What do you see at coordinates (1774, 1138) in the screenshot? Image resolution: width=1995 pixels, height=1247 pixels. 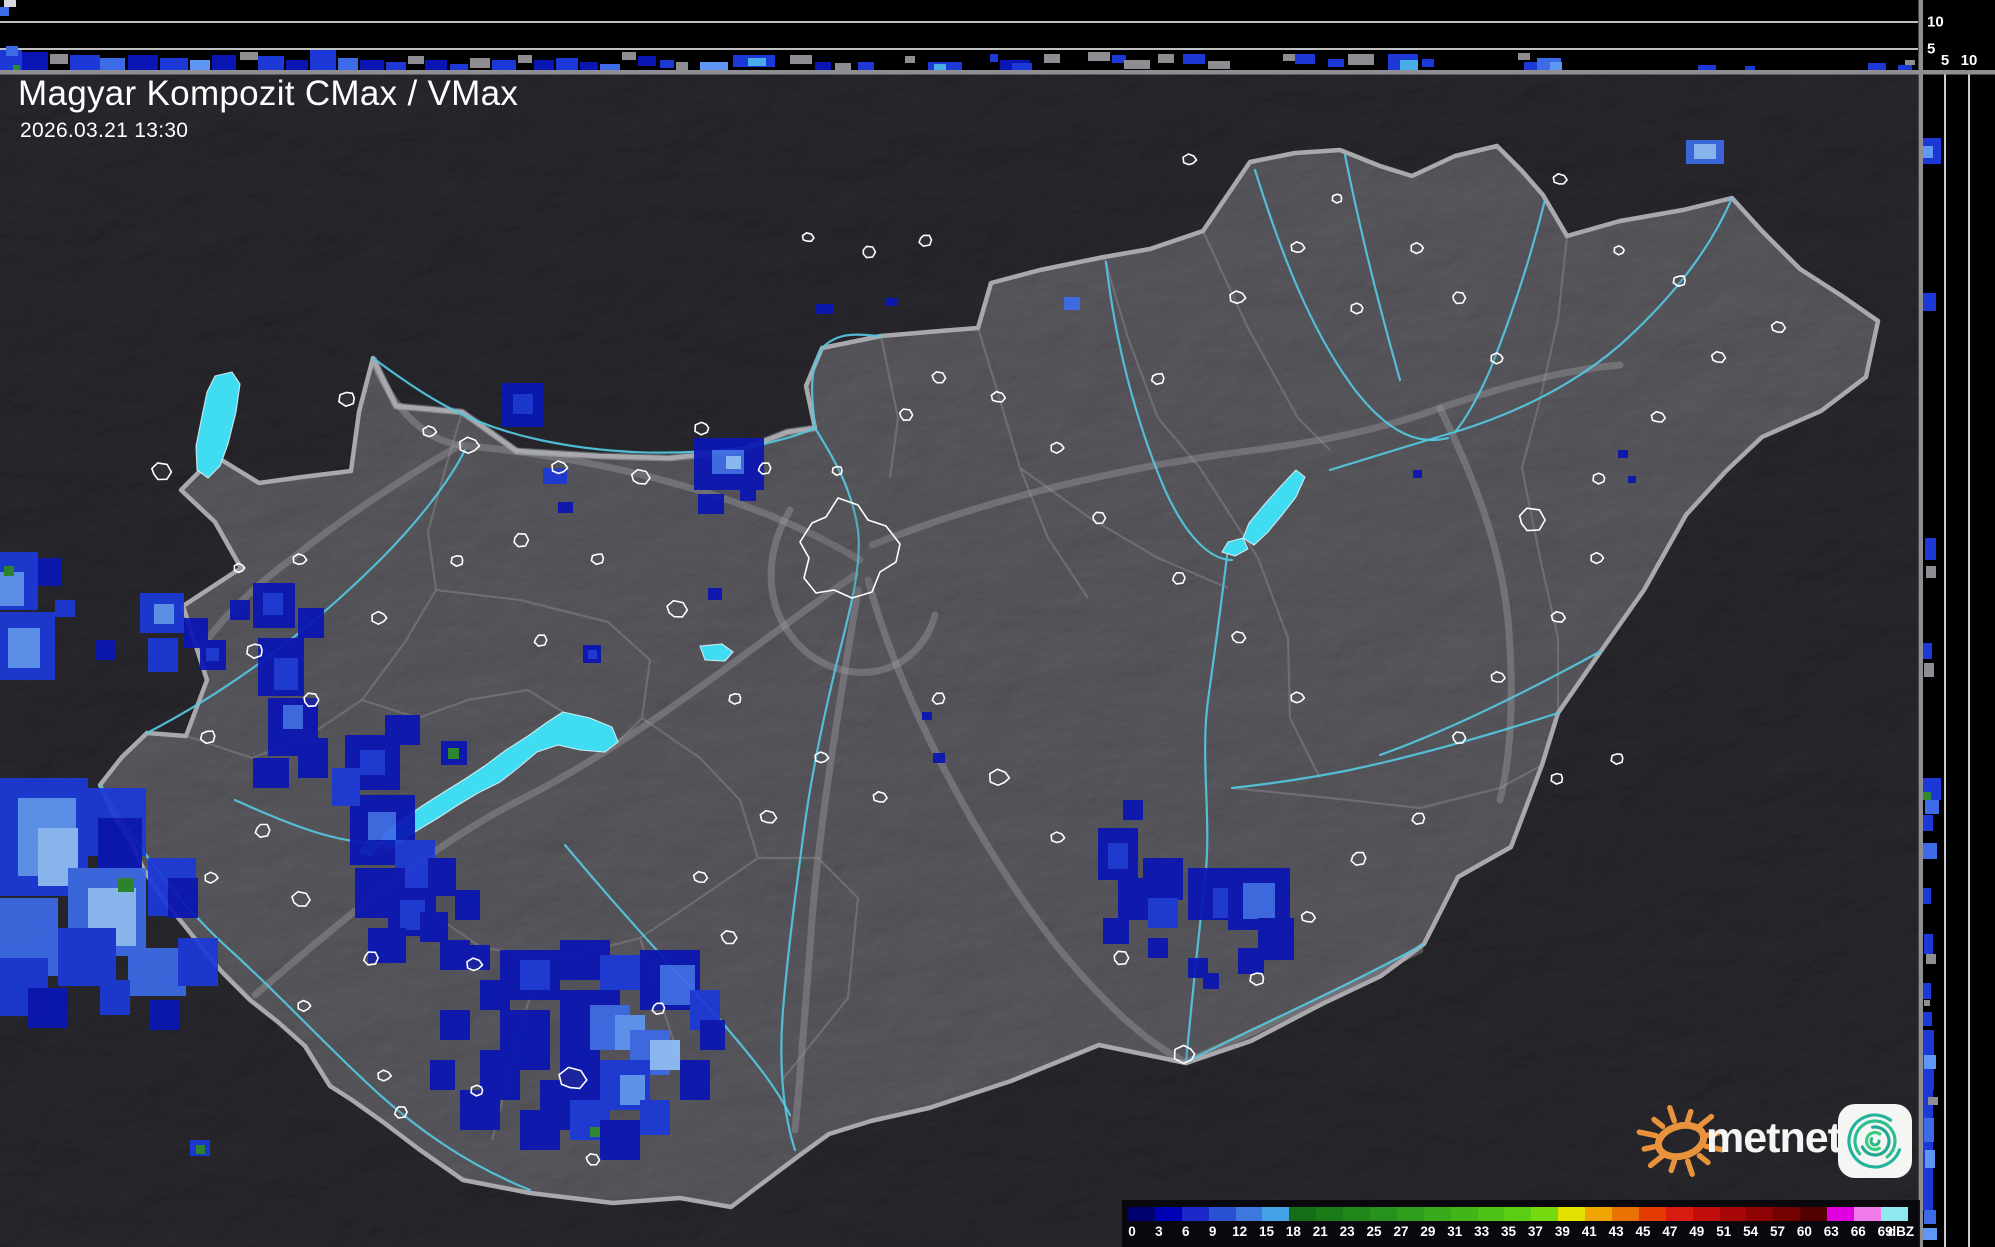 I see `metnet-logo-text: metnet` at bounding box center [1774, 1138].